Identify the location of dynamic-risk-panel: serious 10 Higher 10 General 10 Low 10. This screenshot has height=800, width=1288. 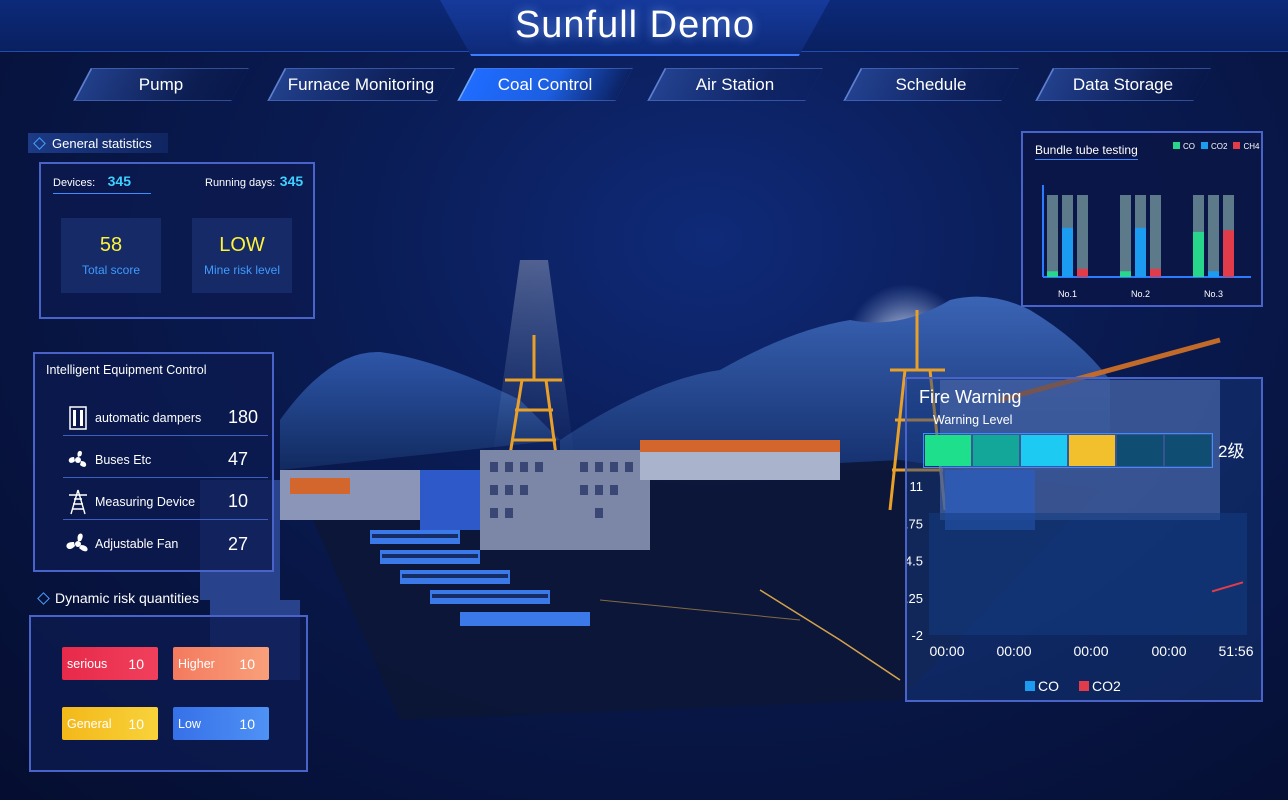
(168, 693).